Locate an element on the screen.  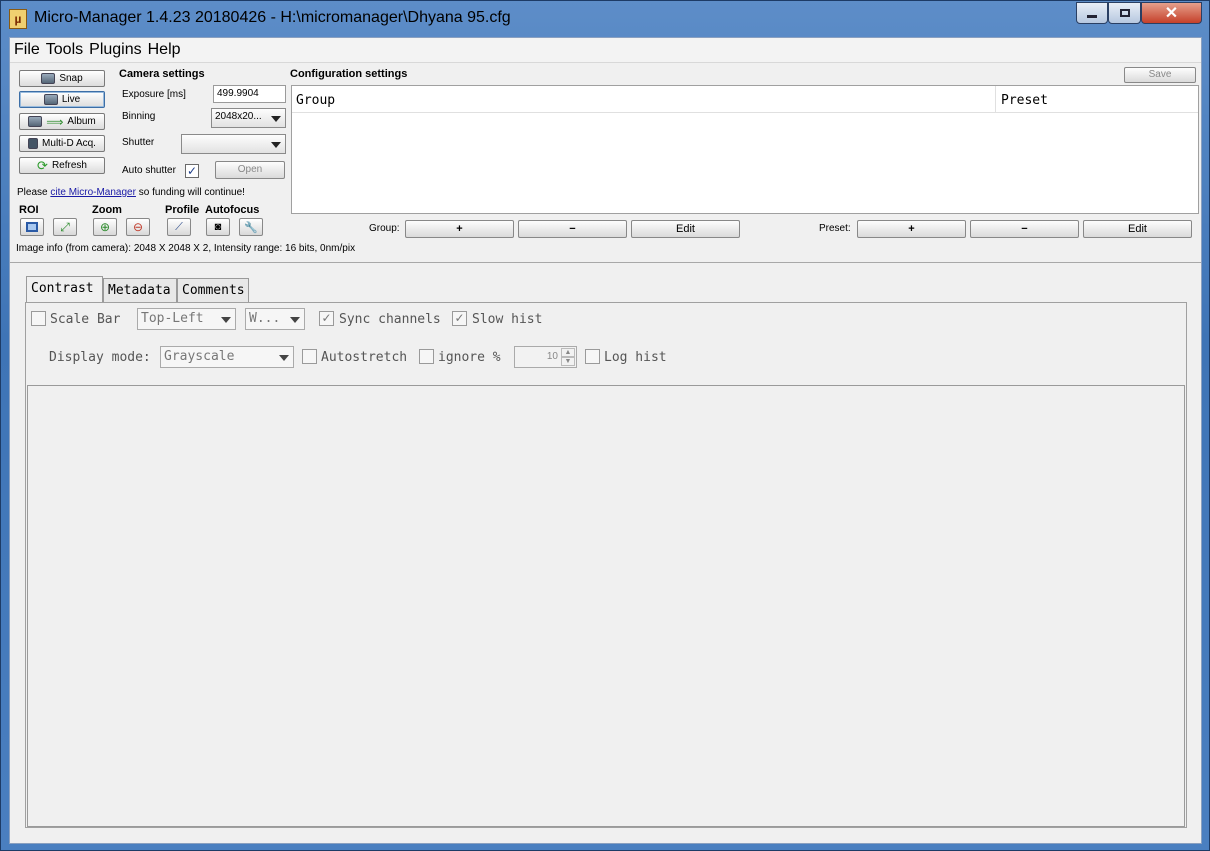
autostretch-label: Autostretch is located at coordinates (364, 357).